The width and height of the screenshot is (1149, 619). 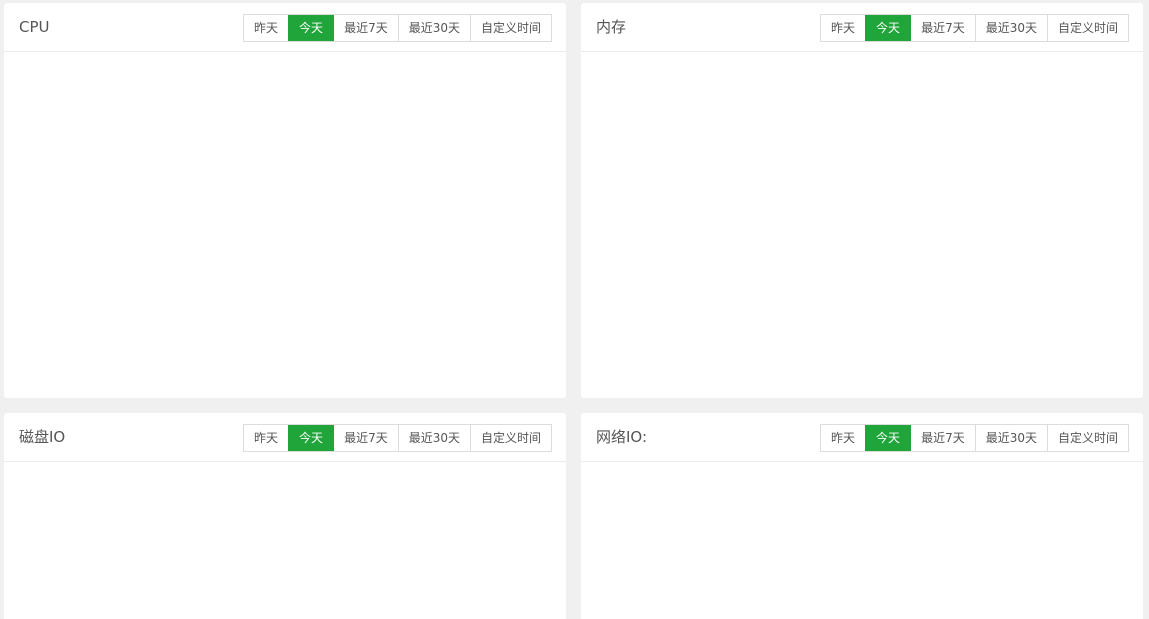 What do you see at coordinates (1010, 438) in the screenshot?
I see `network-io-range-30days-button: 最近30天` at bounding box center [1010, 438].